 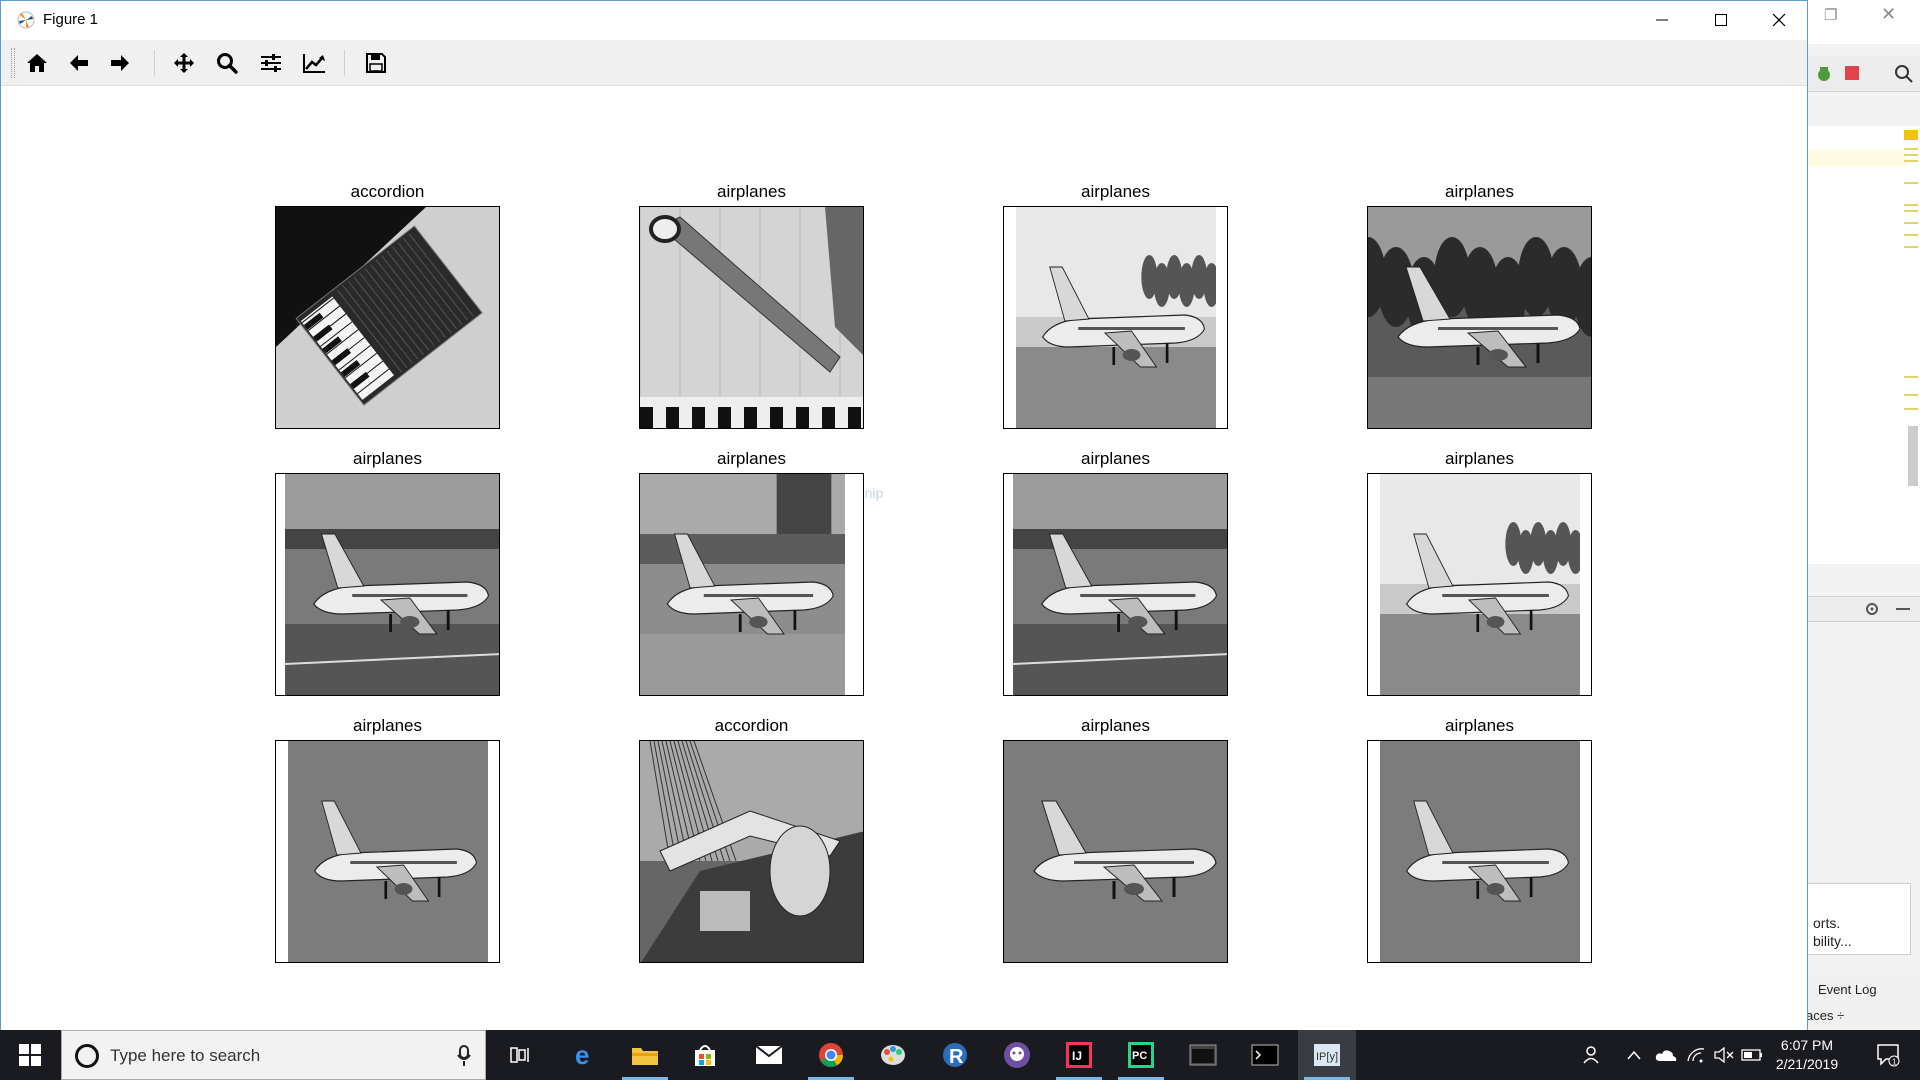 I want to click on close-icon: ✕, so click(x=1888, y=14).